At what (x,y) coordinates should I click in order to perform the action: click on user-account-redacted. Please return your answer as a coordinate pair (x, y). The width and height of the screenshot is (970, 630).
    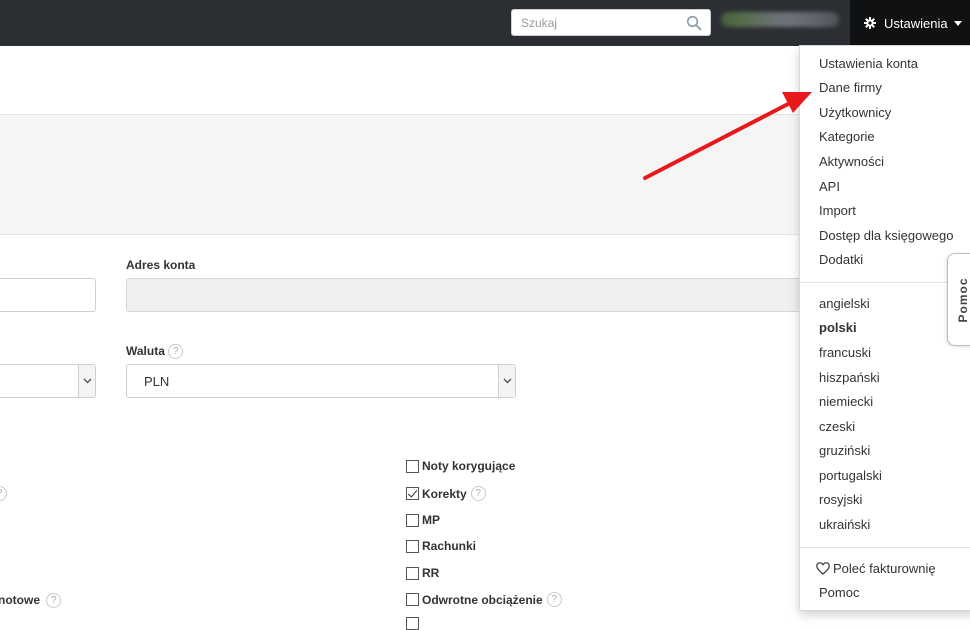
    Looking at the image, I should click on (780, 19).